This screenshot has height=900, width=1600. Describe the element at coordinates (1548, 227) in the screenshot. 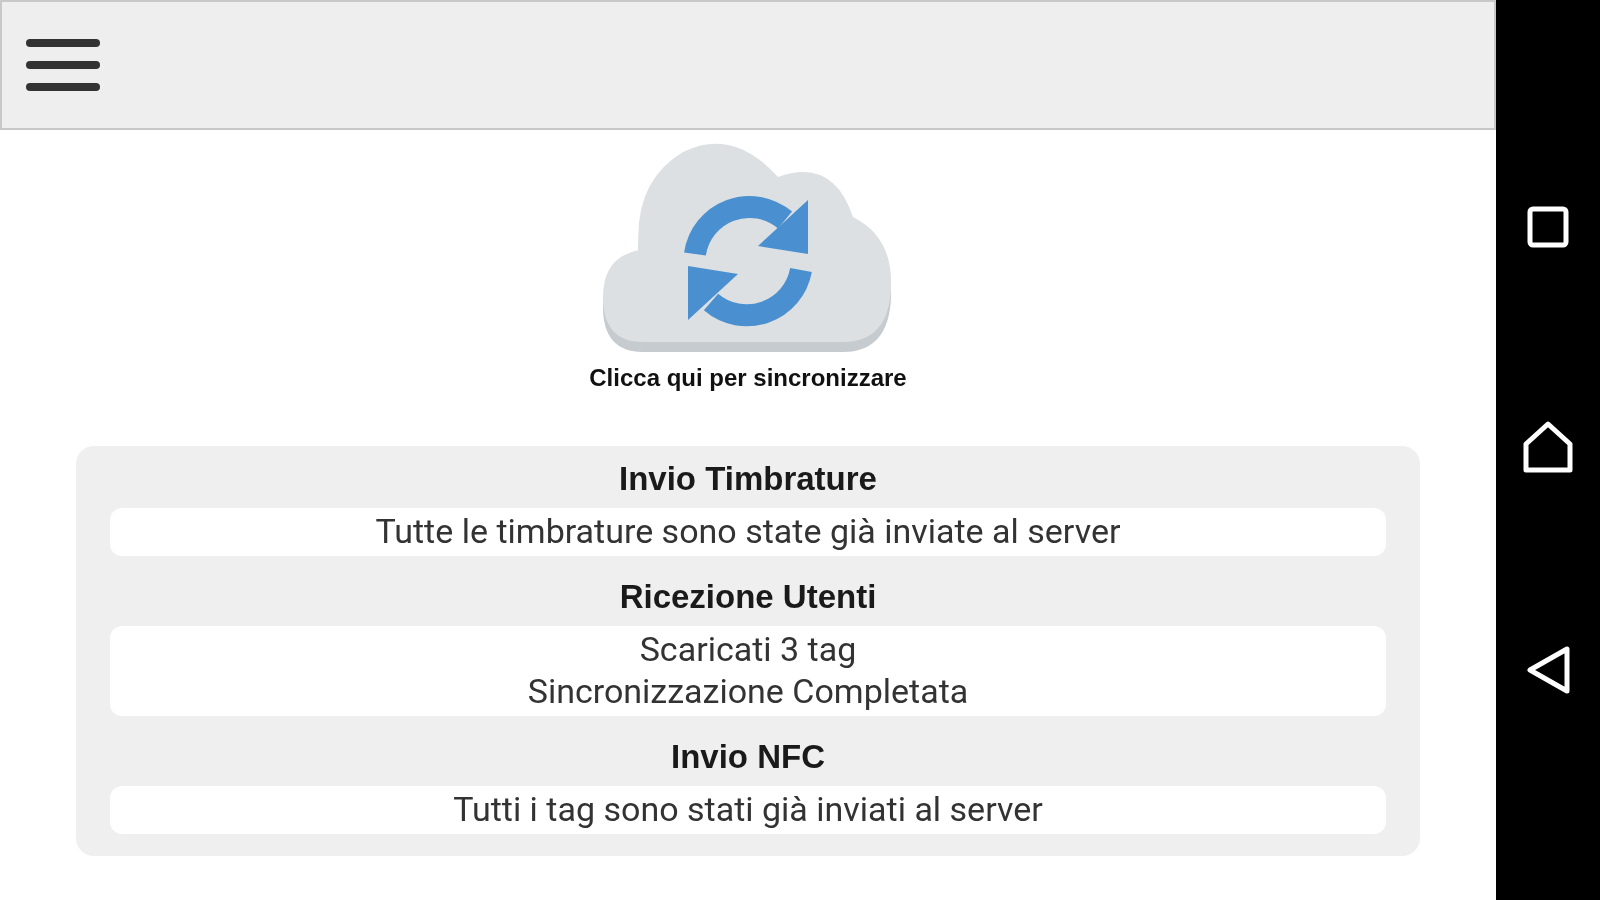

I see `recent-apps-icon` at that location.